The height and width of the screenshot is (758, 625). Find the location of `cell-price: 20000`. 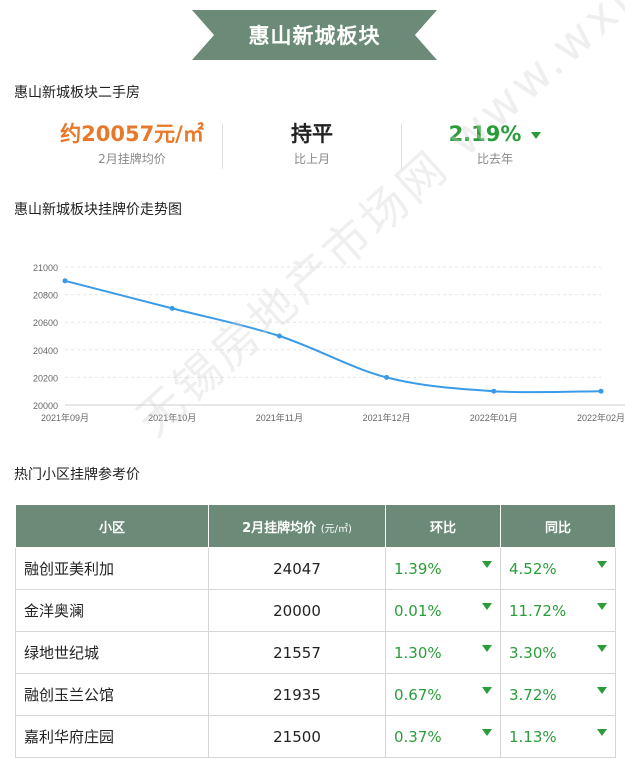

cell-price: 20000 is located at coordinates (297, 610).